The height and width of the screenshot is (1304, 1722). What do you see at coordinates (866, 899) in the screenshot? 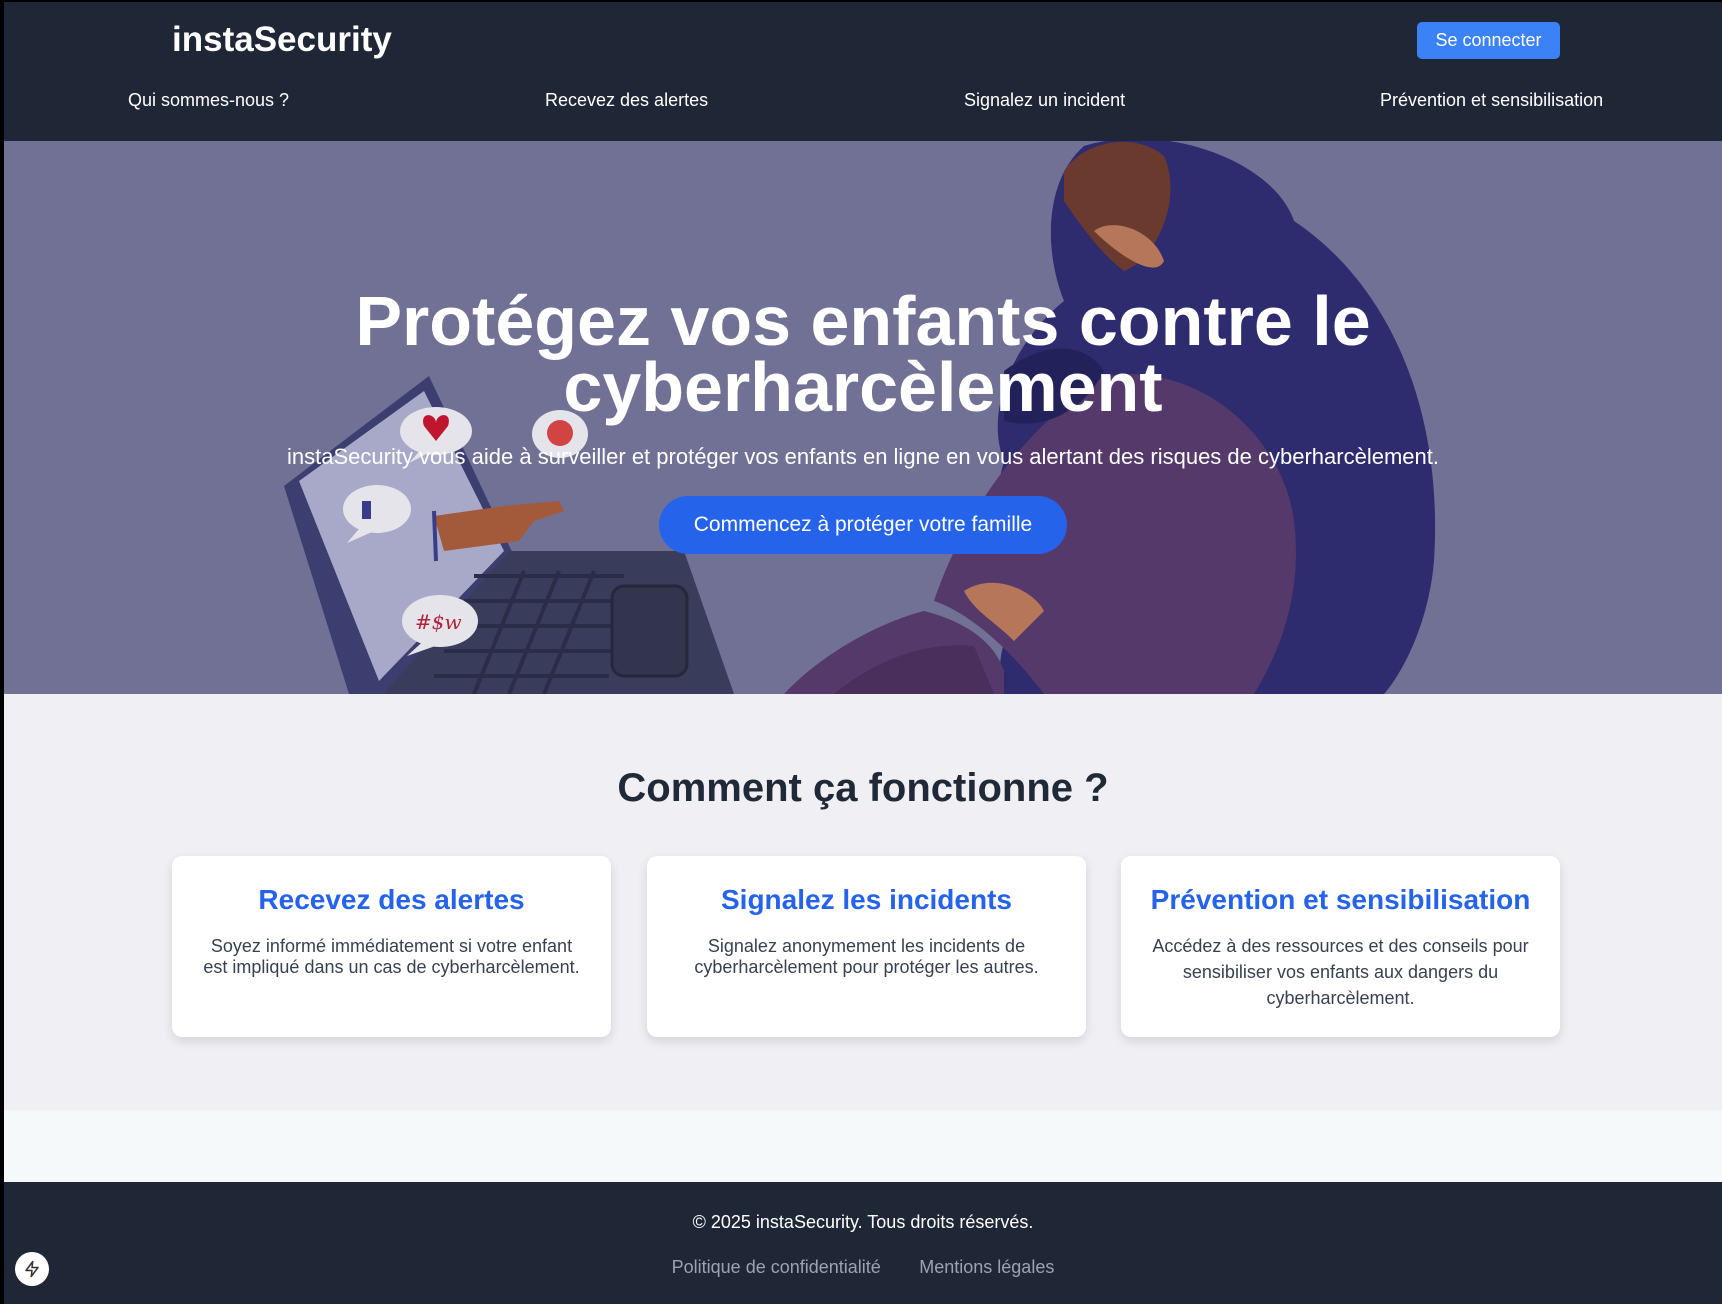
I see `card-title: Signalez les incidents` at bounding box center [866, 899].